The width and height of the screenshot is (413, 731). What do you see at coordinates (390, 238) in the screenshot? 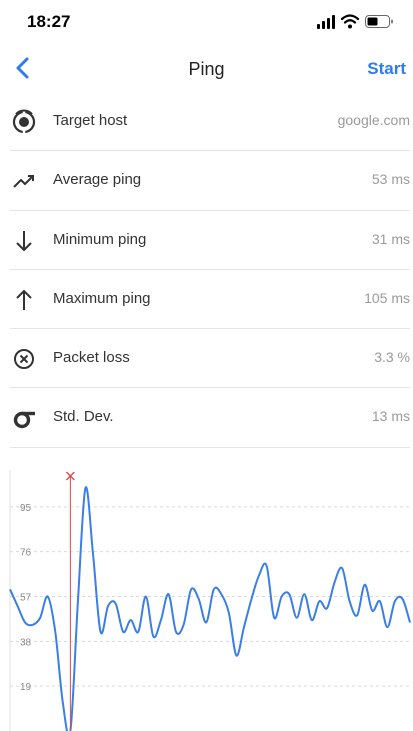
I see `stat-value: 31 ms` at bounding box center [390, 238].